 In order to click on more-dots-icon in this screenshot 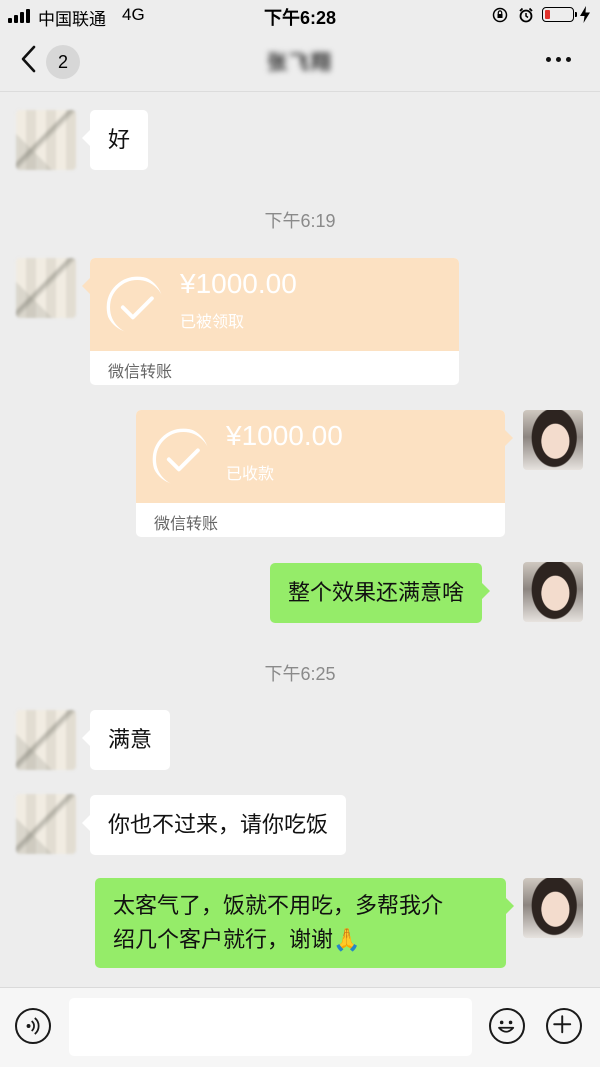, I will do `click(558, 59)`.